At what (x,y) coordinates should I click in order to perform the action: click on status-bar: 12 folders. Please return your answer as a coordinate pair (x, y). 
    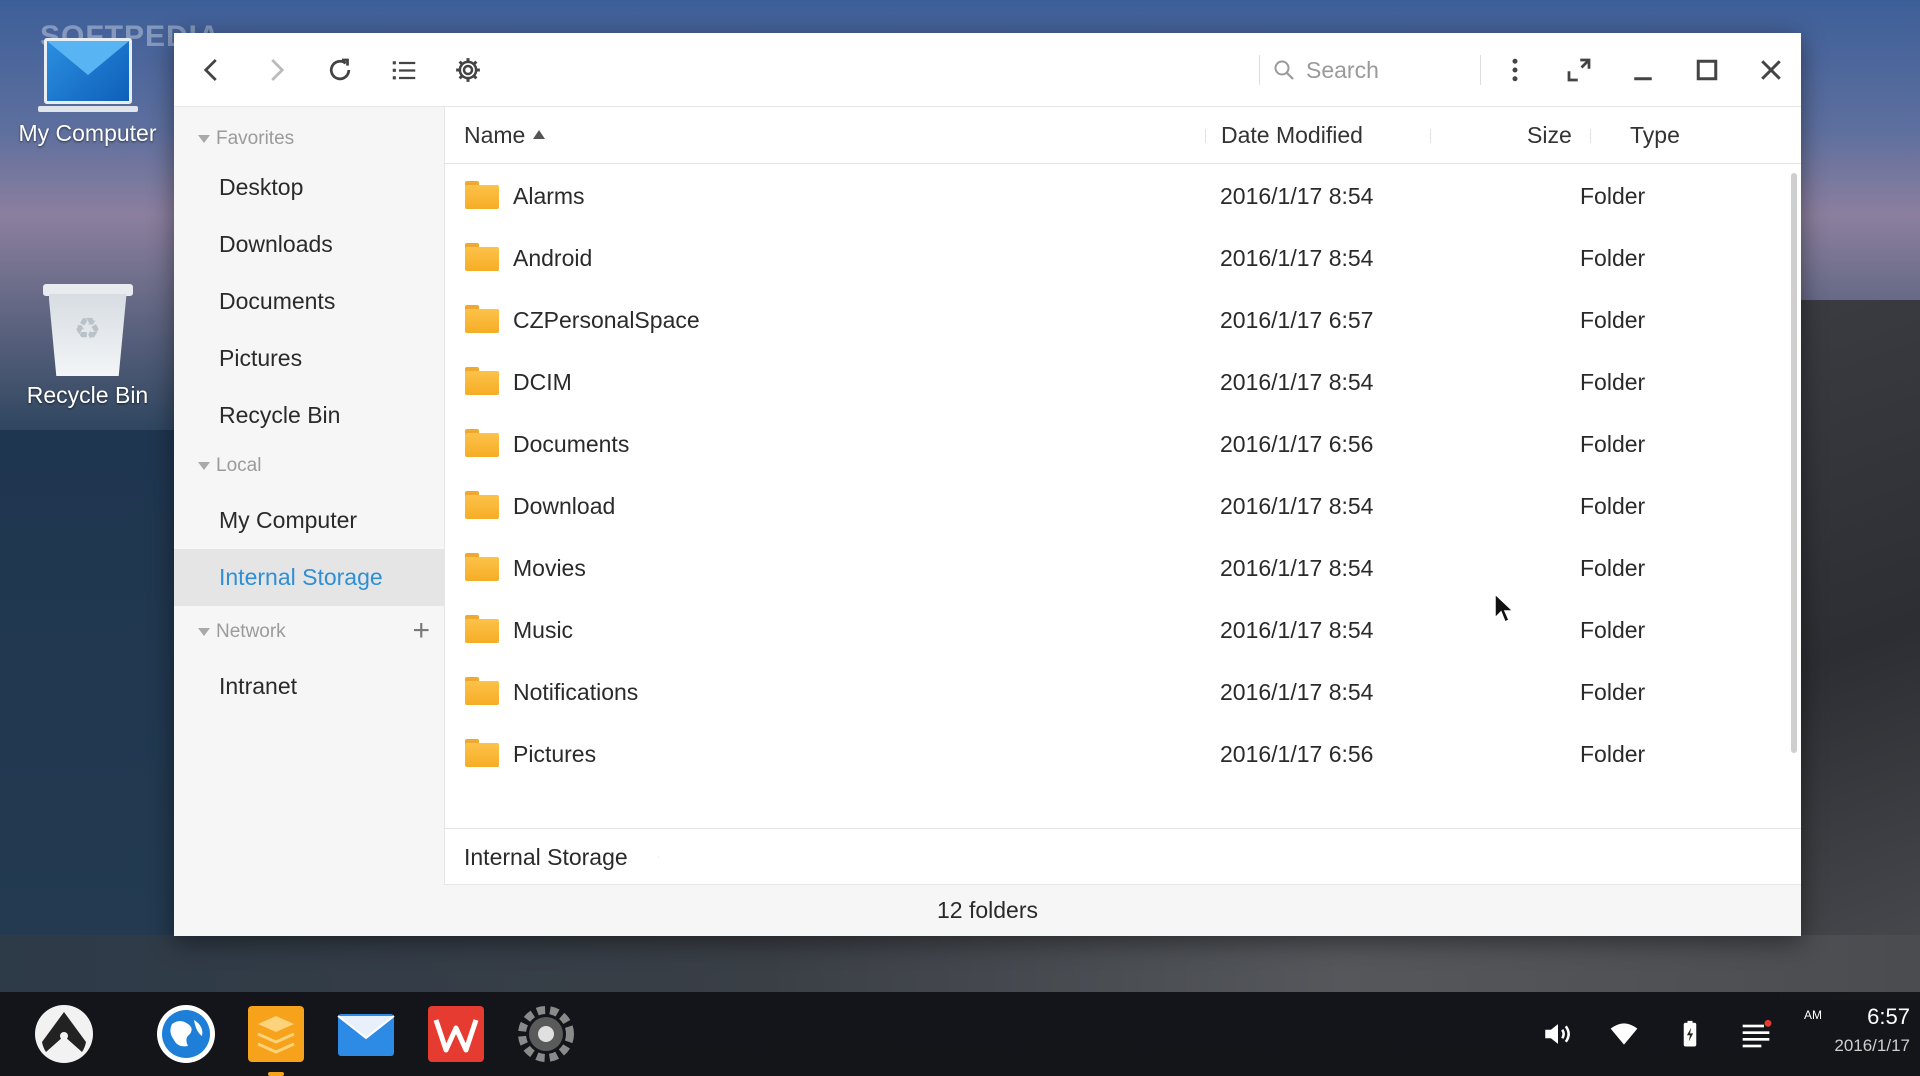
    Looking at the image, I should click on (987, 910).